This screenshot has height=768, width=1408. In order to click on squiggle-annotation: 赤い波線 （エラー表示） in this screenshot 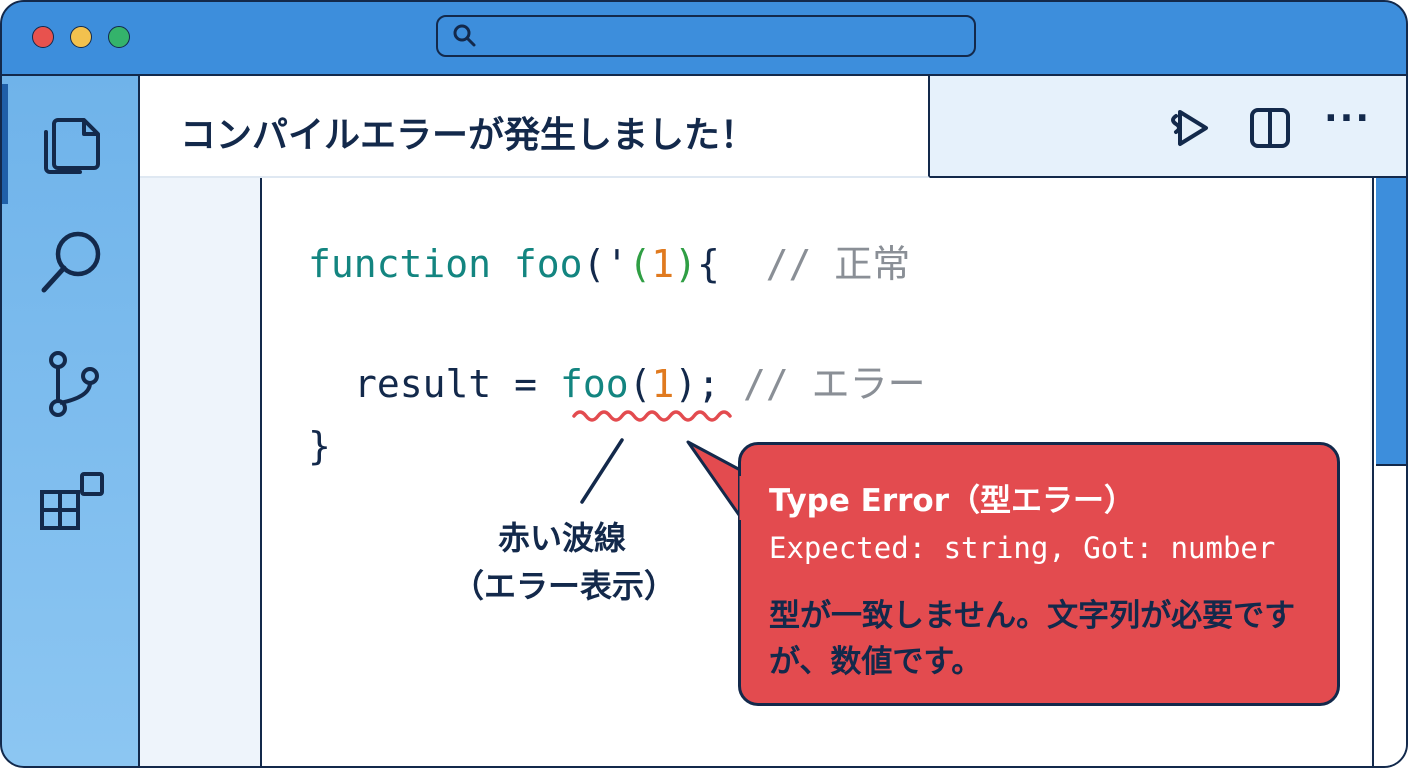, I will do `click(564, 562)`.